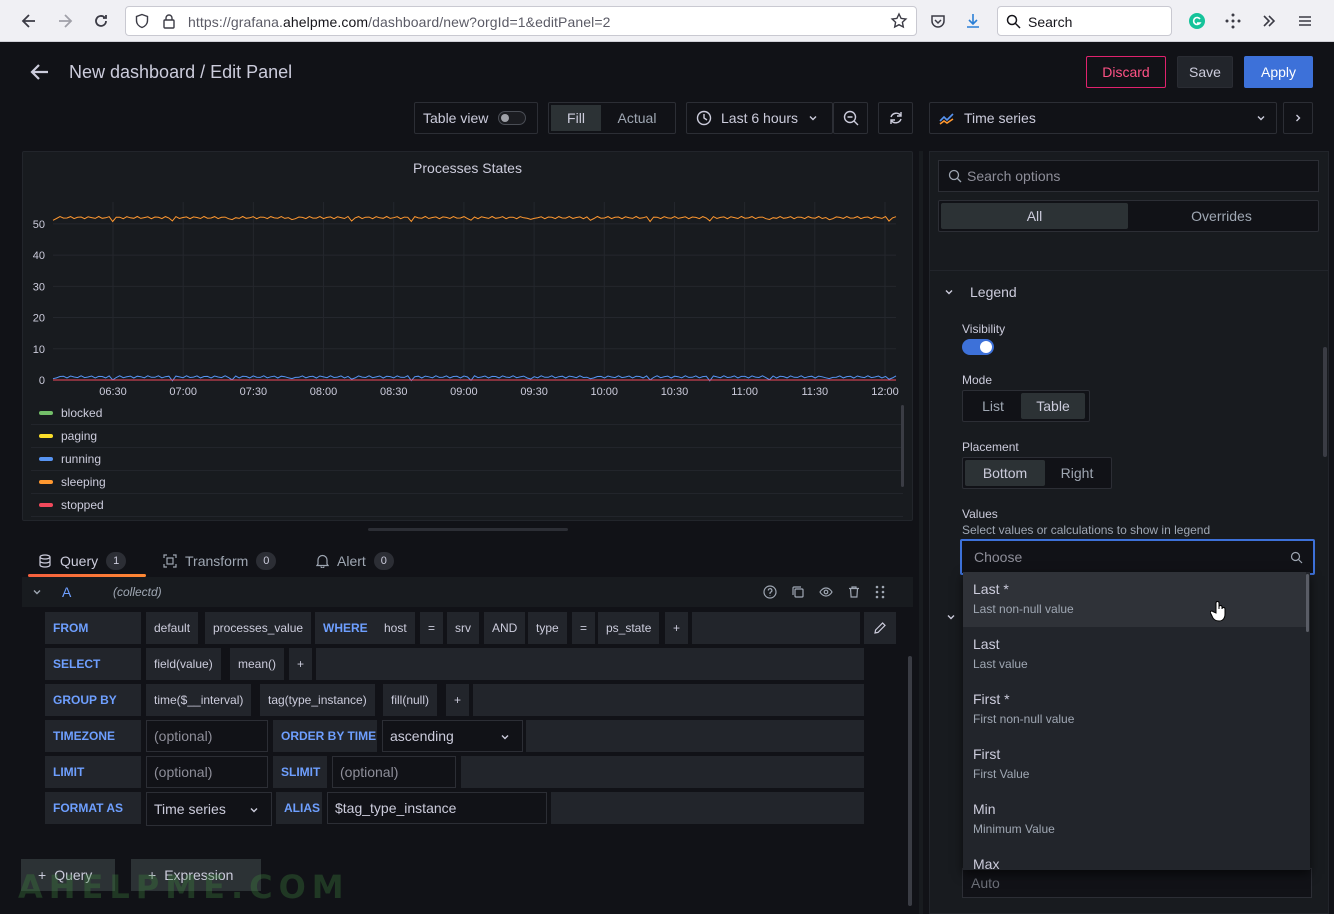 This screenshot has width=1334, height=914. What do you see at coordinates (301, 664) in the screenshot?
I see `select-add-button: +` at bounding box center [301, 664].